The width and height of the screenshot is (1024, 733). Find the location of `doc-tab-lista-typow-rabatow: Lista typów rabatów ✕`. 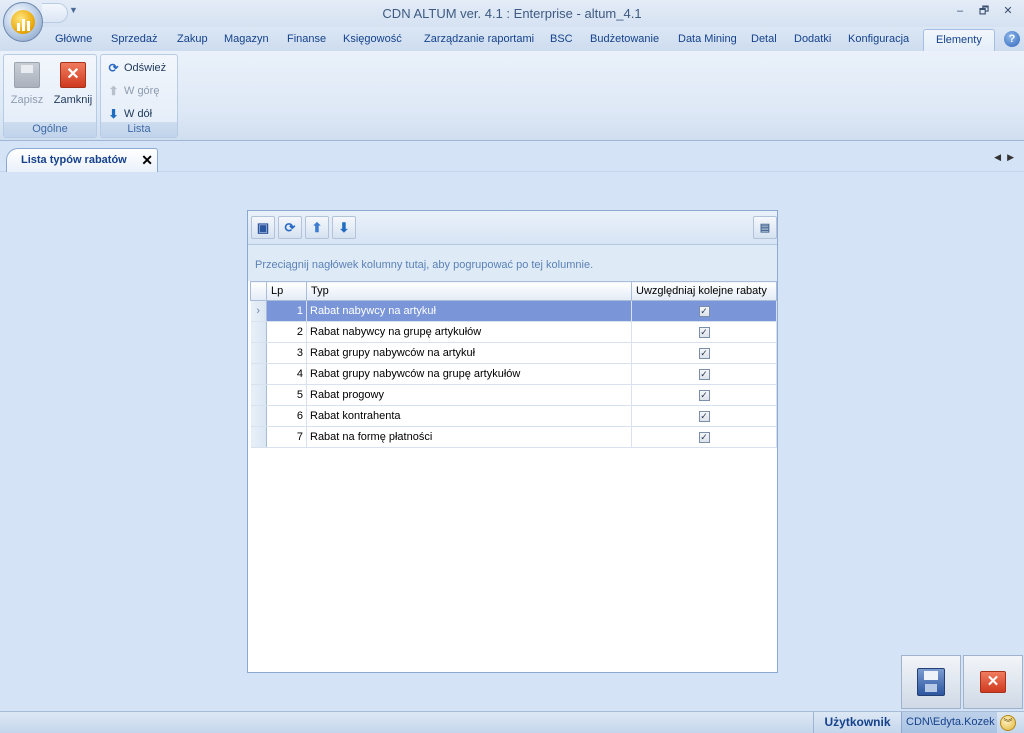

doc-tab-lista-typow-rabatow: Lista typów rabatów ✕ is located at coordinates (82, 160).